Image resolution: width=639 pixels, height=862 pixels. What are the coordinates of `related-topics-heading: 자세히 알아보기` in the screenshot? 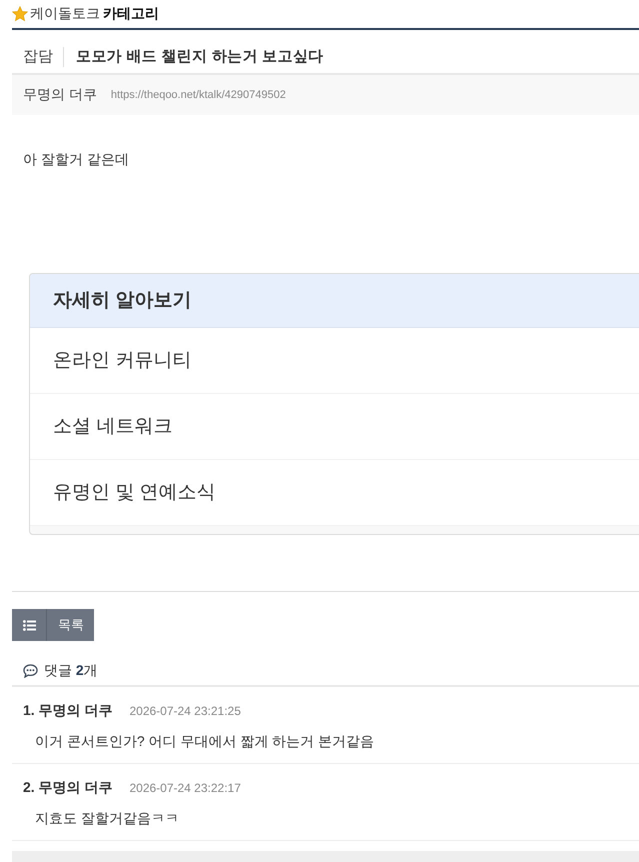 It's located at (334, 301).